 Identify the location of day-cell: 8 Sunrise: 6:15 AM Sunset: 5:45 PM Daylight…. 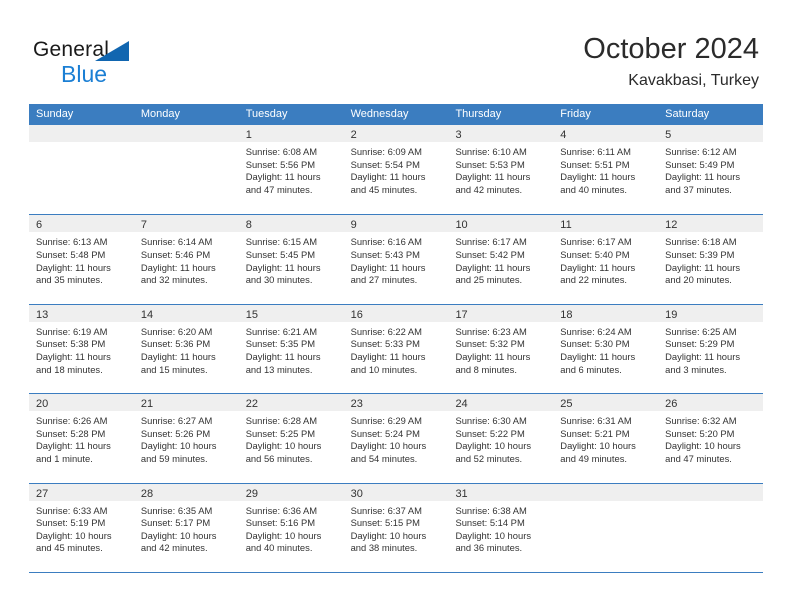
(291, 259).